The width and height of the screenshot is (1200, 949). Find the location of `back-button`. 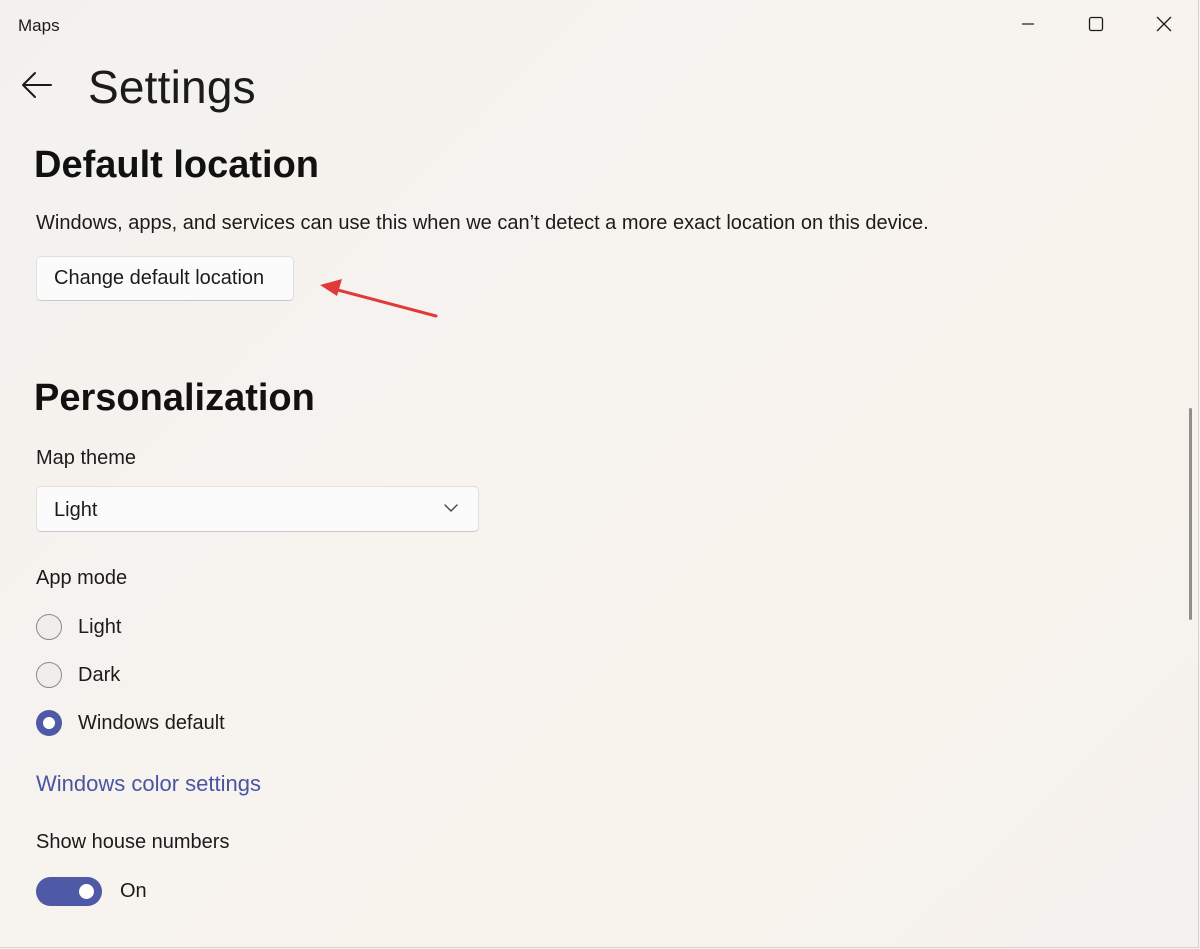

back-button is located at coordinates (37, 85).